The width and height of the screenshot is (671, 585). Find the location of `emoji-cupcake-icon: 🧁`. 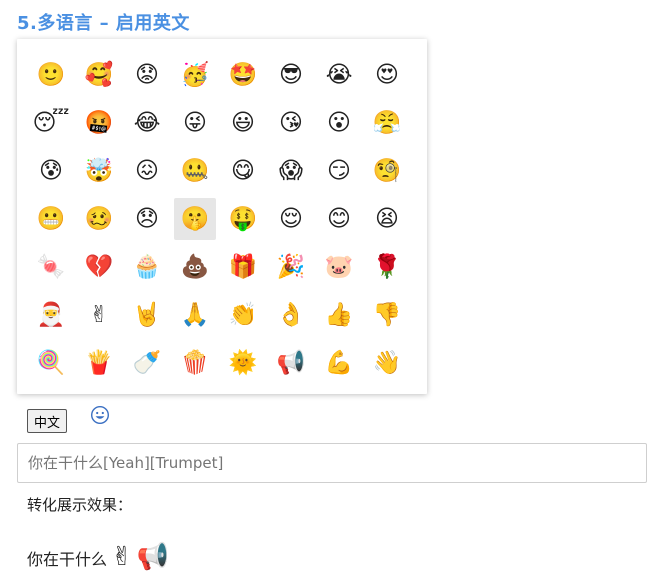

emoji-cupcake-icon: 🧁 is located at coordinates (147, 267).